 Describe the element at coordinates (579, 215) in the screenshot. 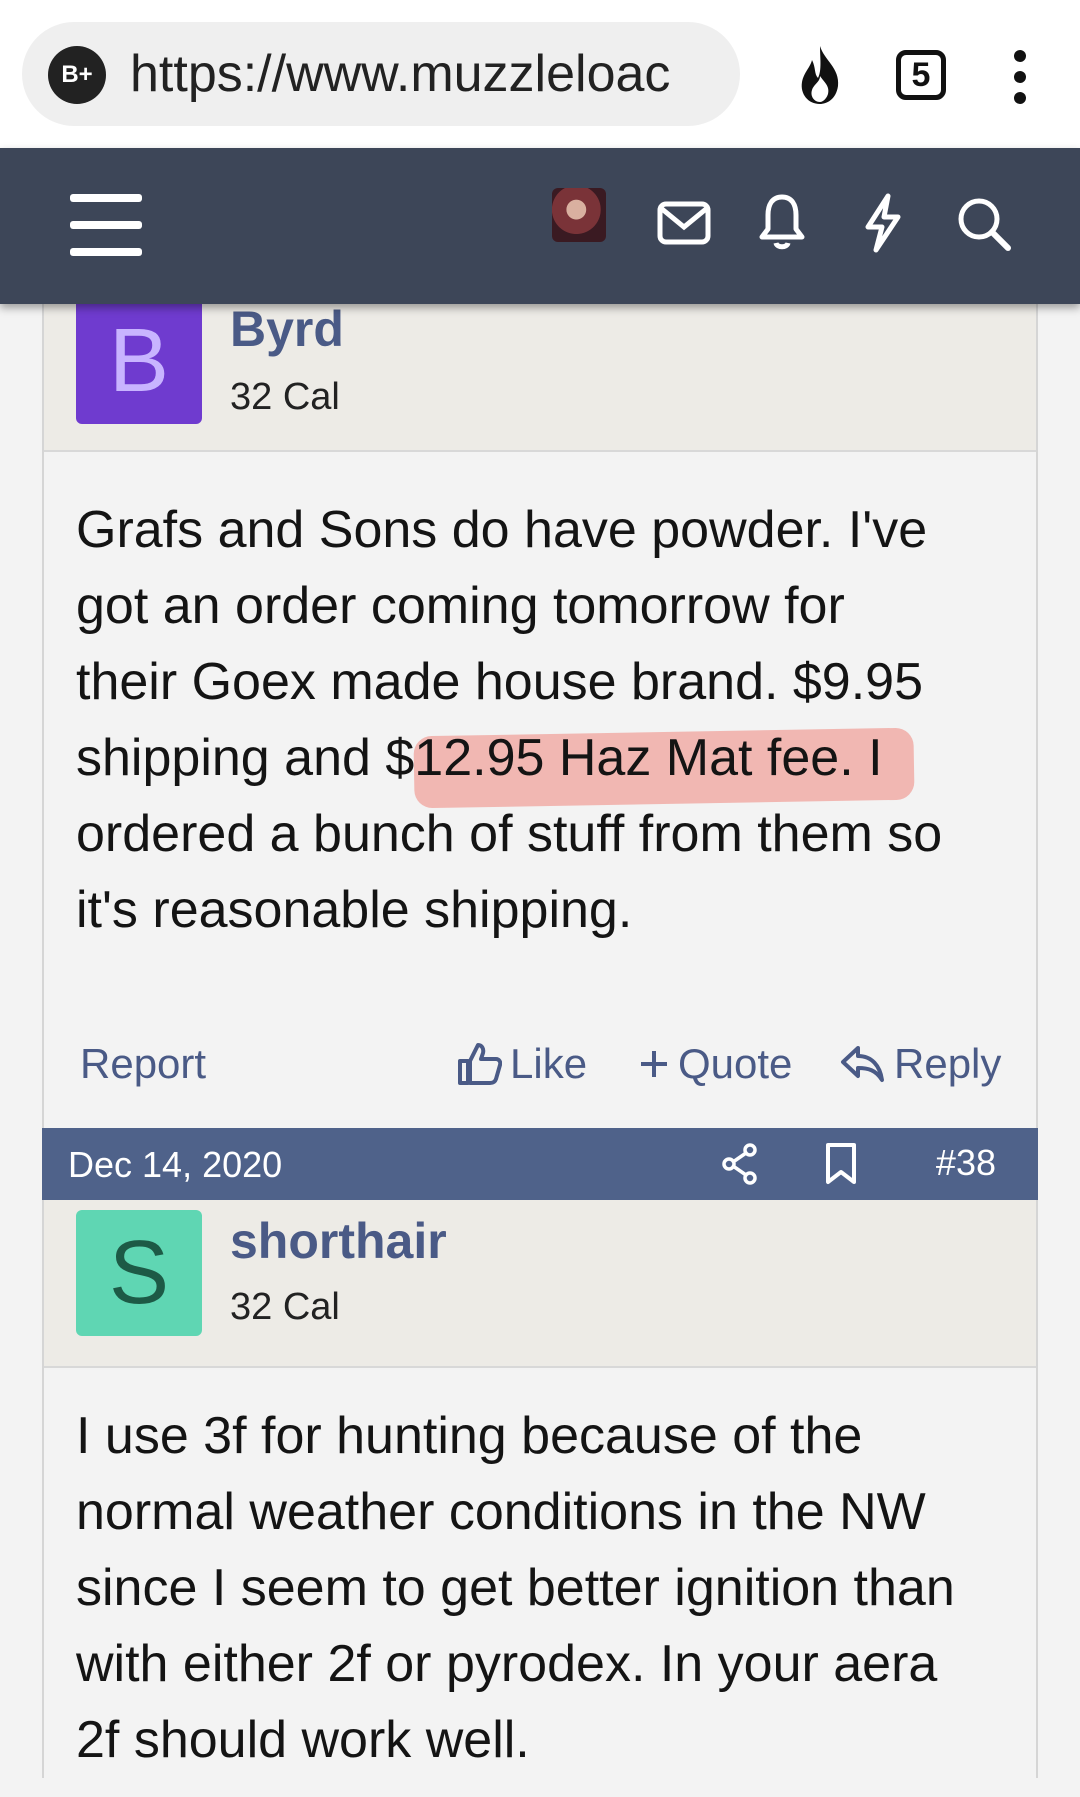

I see `avatar` at that location.